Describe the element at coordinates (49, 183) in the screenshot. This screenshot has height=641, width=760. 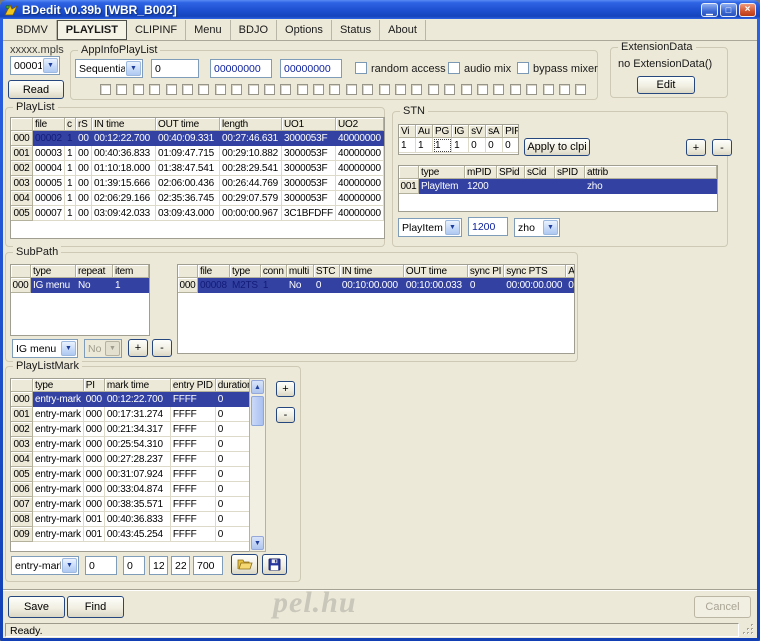
I see `cell: 00005` at that location.